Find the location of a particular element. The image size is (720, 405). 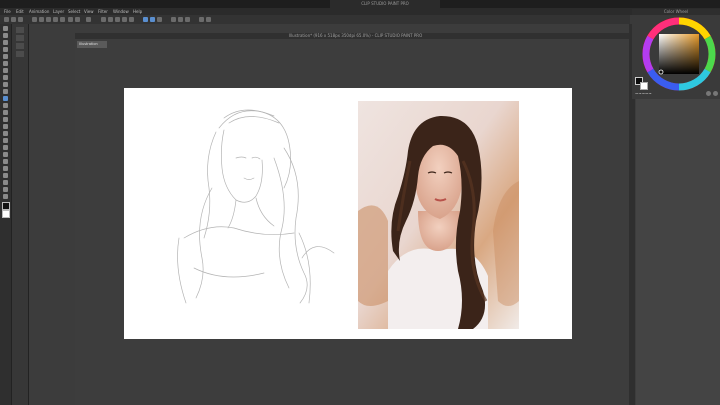

color-wheel-title: Color Wheel is located at coordinates (676, 12).